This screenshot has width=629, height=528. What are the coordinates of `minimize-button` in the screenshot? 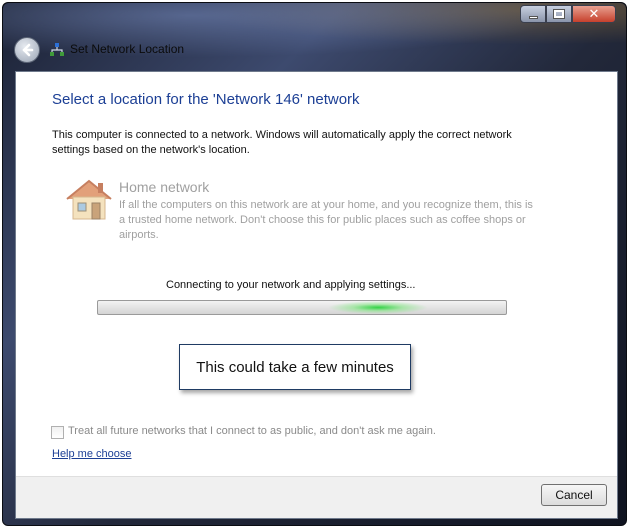 It's located at (533, 14).